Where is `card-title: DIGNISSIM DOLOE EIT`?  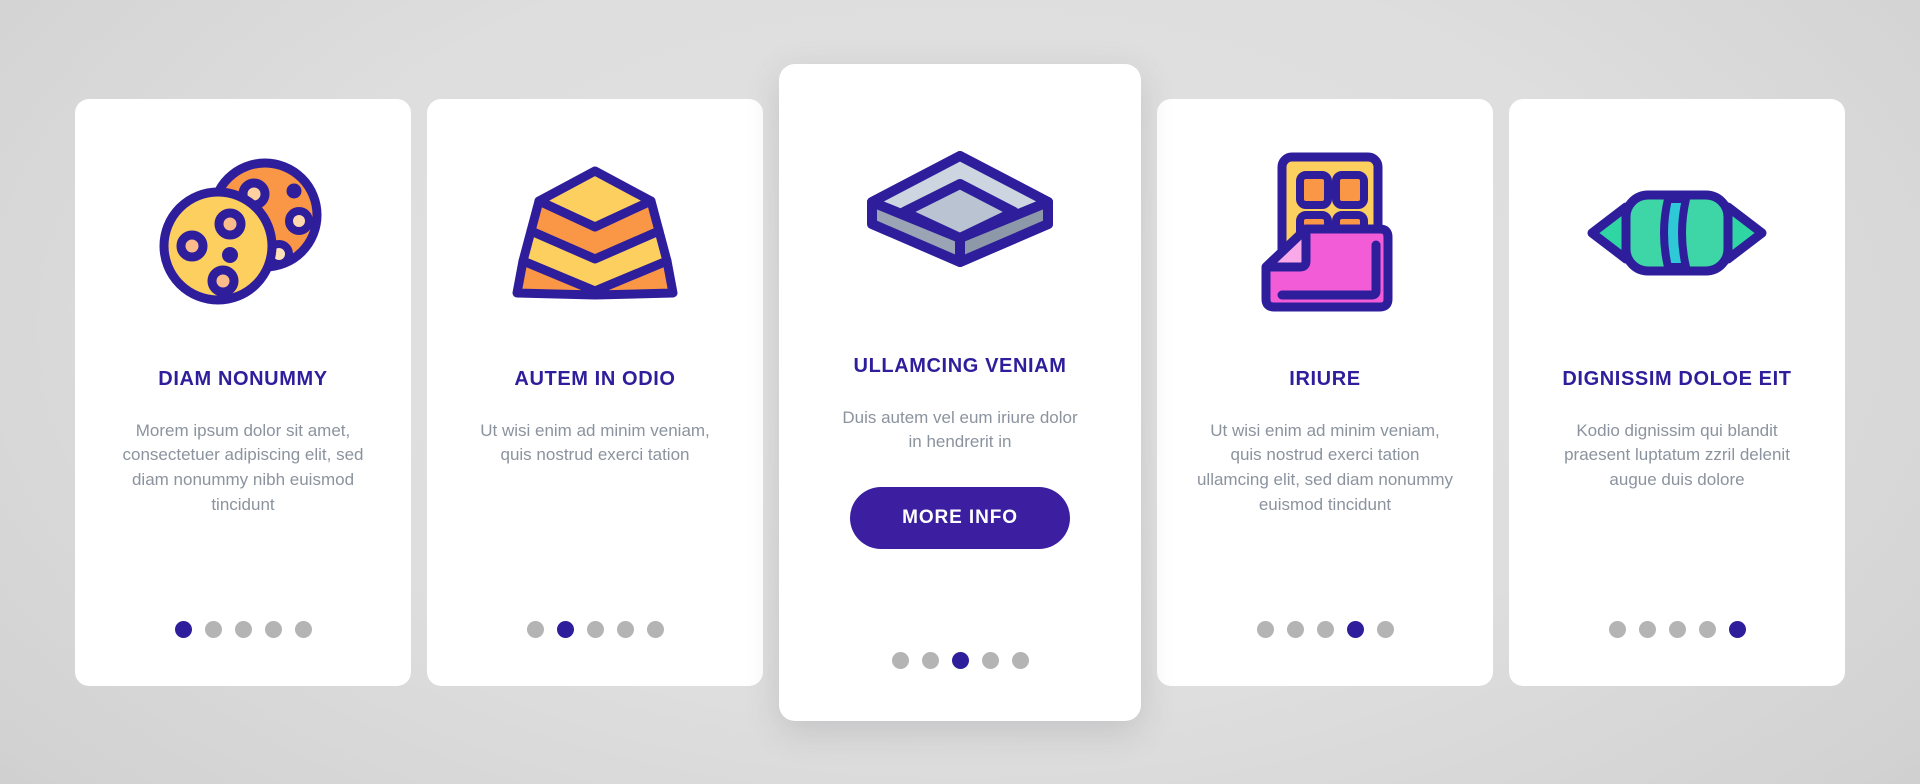
card-title: DIGNISSIM DOLOE EIT is located at coordinates (1677, 378).